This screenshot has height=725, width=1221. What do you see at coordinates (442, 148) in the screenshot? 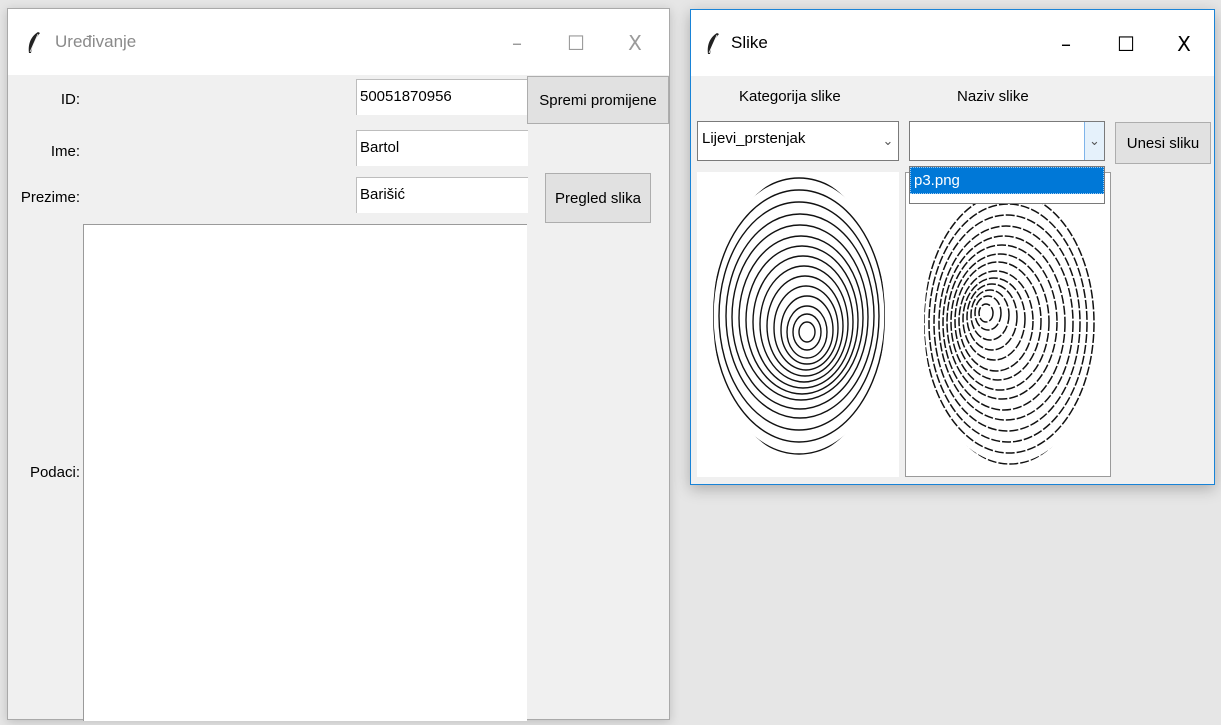
I see `ime-field: Bartol` at bounding box center [442, 148].